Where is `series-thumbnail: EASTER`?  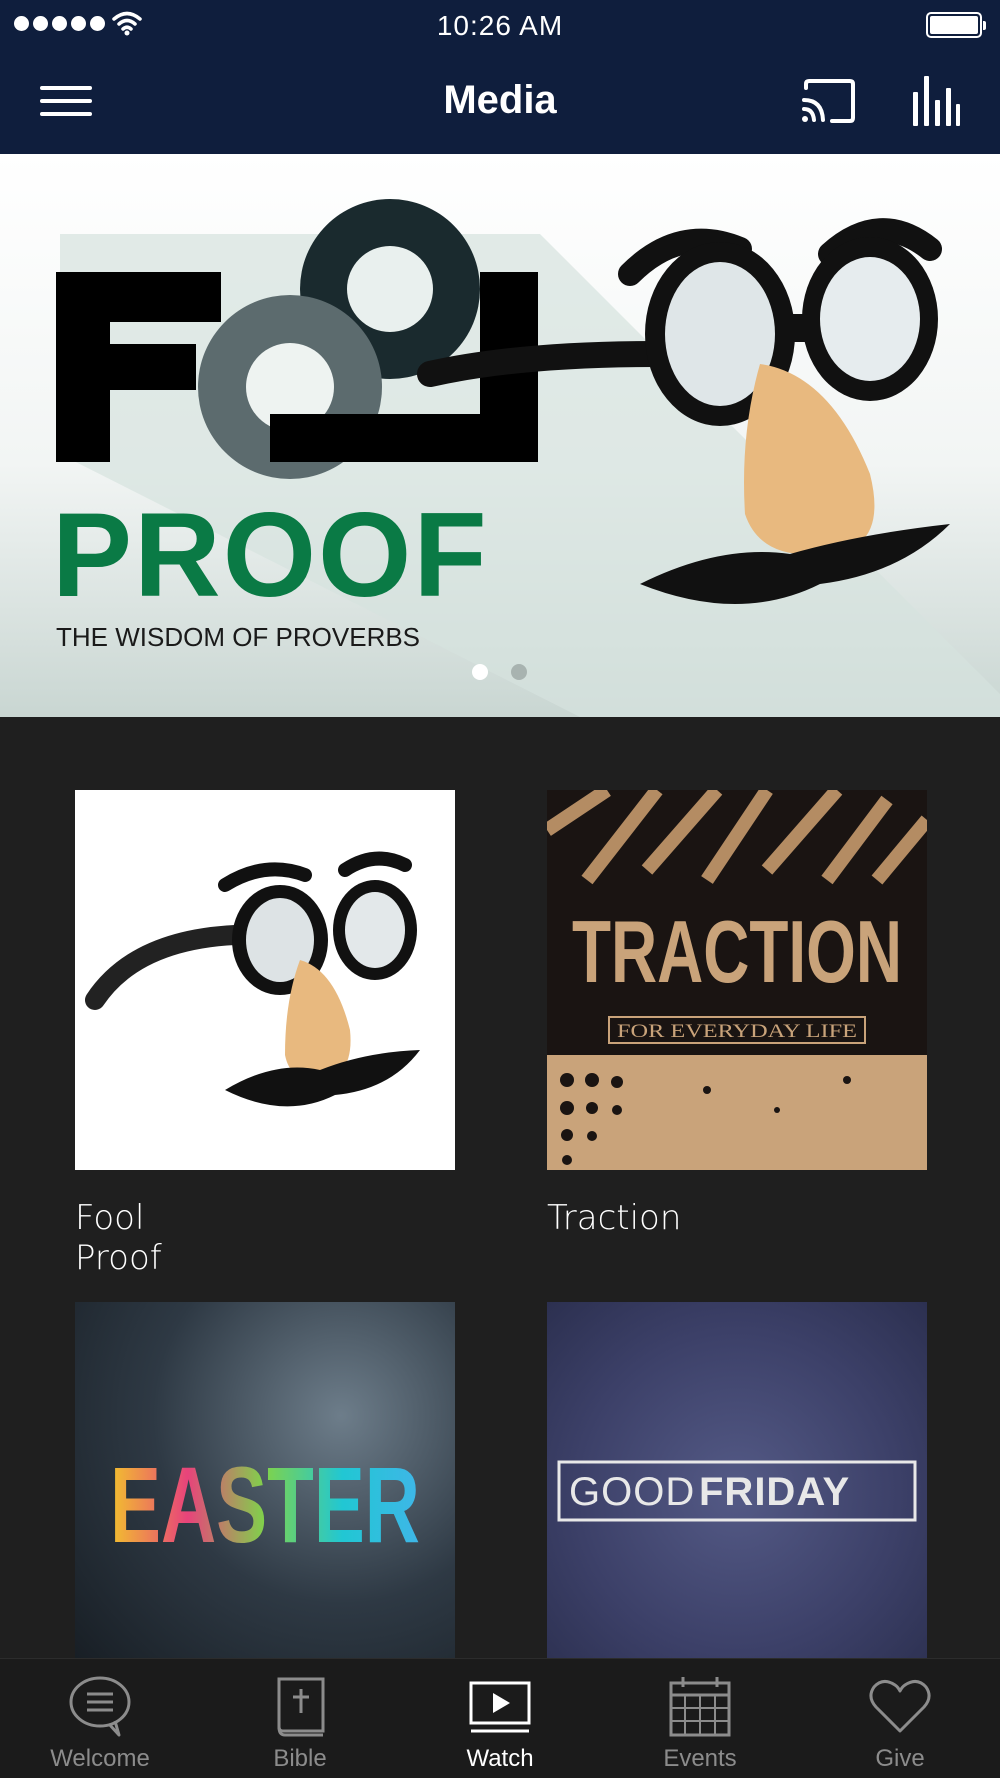
series-thumbnail: EASTER is located at coordinates (265, 1492).